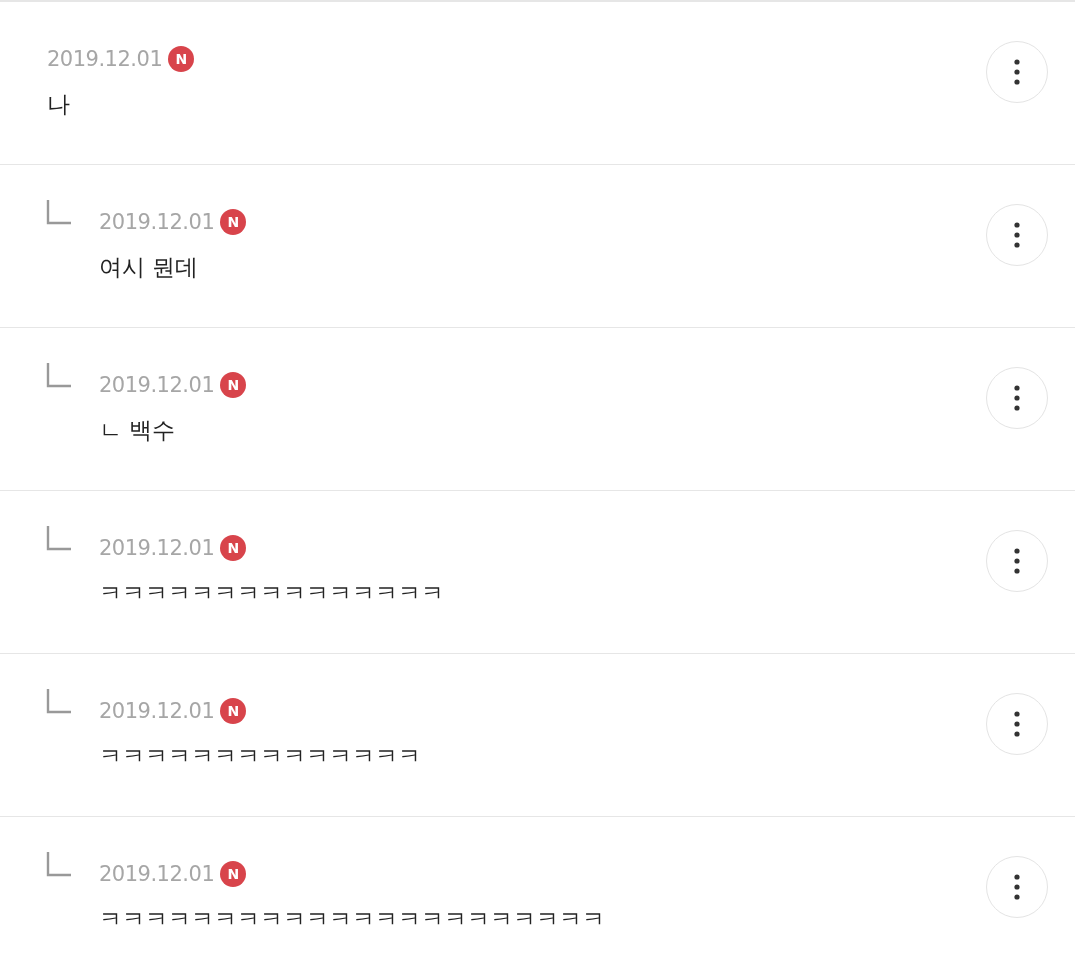 The image size is (1075, 971). I want to click on comment-text: ㅋㅋㅋㅋㅋㅋㅋㅋㅋㅋㅋㅋㅋㅋㅋㅋㅋㅋㅋㅋㅋㅋ, so click(352, 919).